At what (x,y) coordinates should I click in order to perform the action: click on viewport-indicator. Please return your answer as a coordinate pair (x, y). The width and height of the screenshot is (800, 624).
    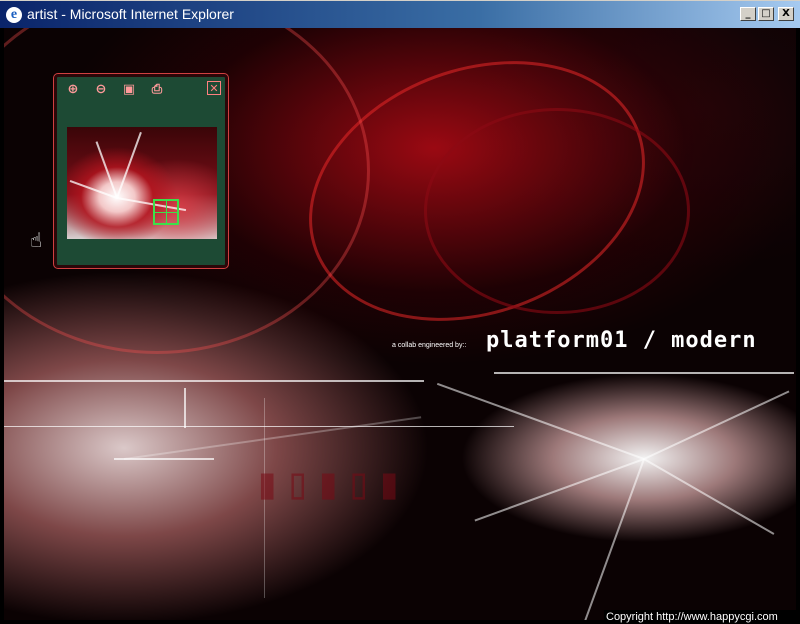
    Looking at the image, I should click on (166, 212).